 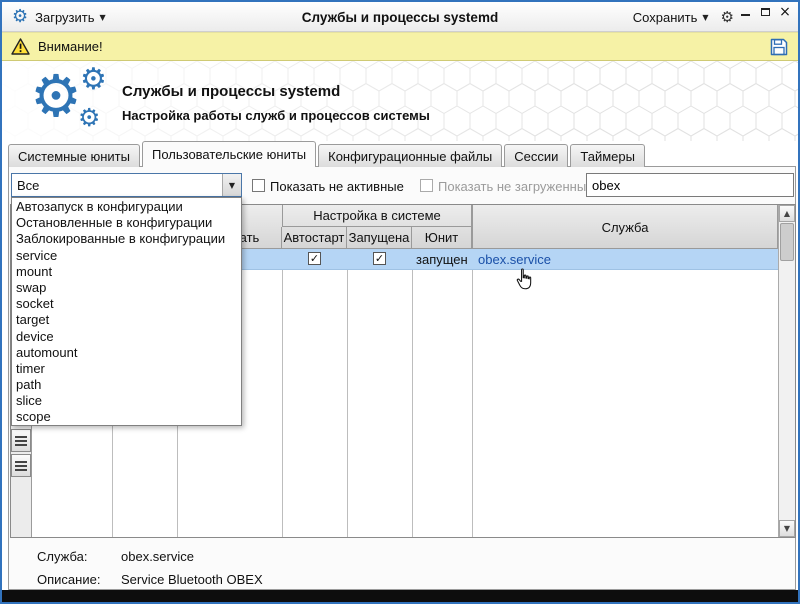 I want to click on tab-timers: Таймеры, so click(x=607, y=155).